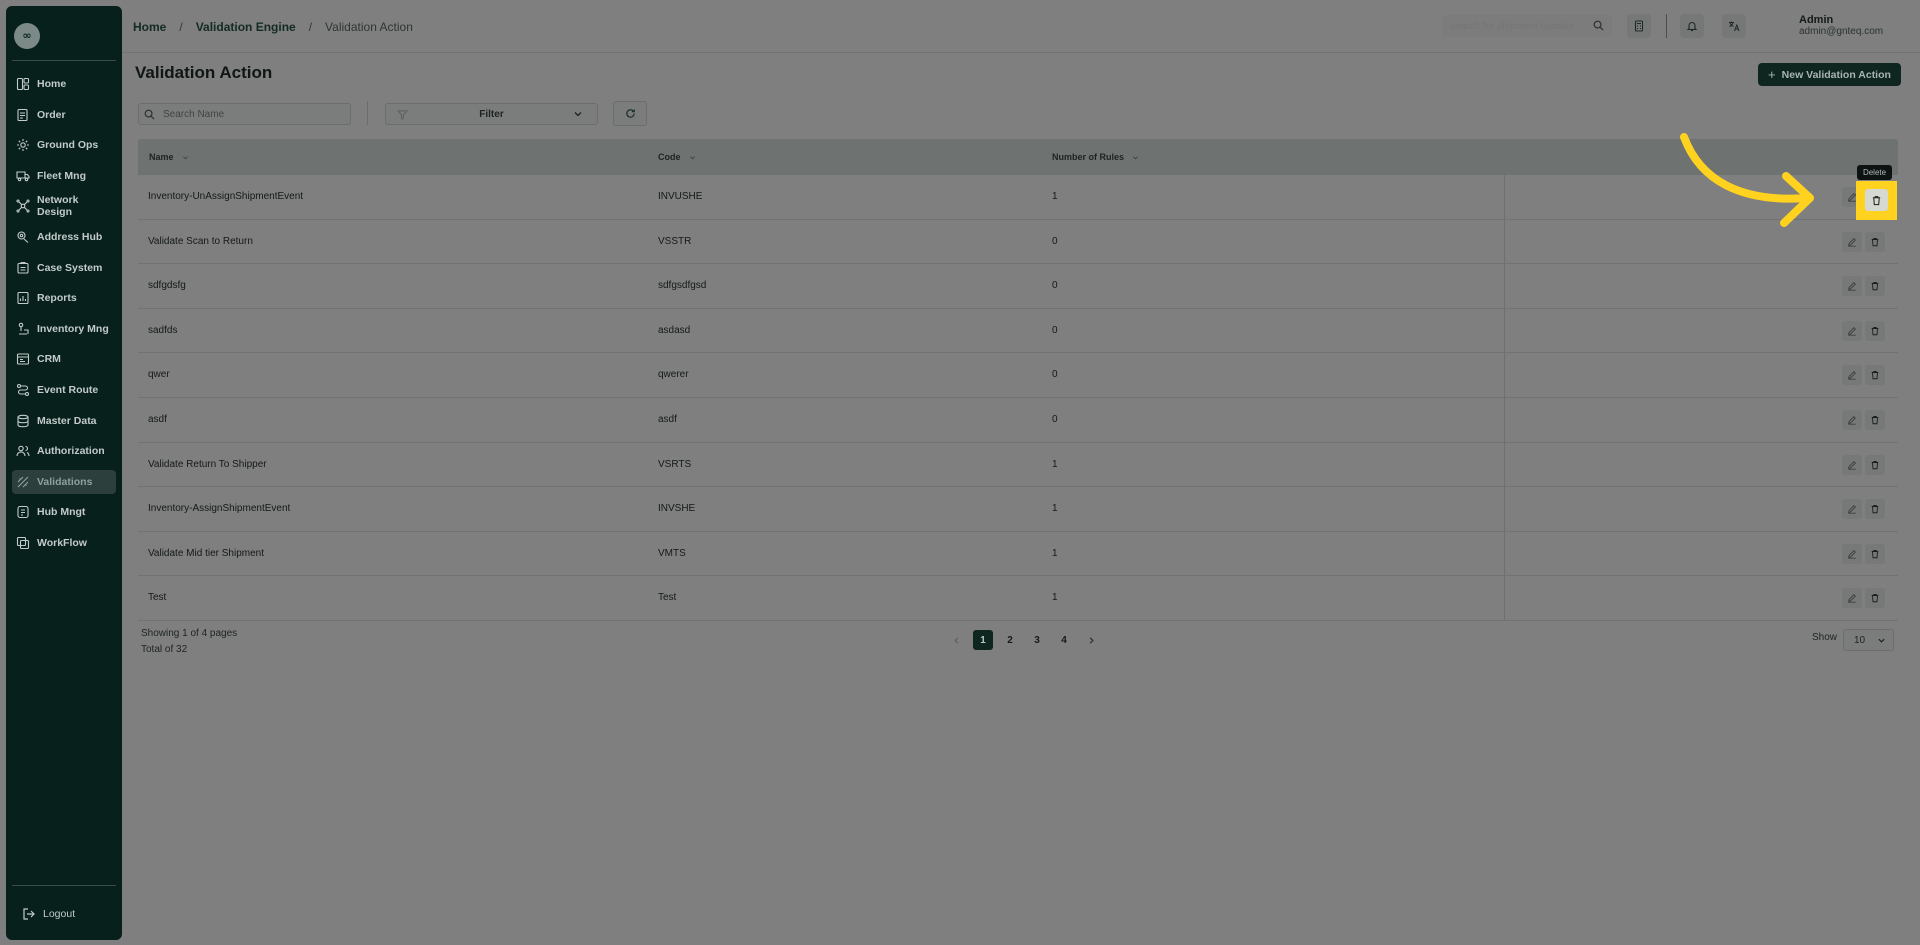 The image size is (1920, 945). Describe the element at coordinates (1018, 286) in the screenshot. I see `table-row: sdfgdsfg sdfgsdfgsd 0` at that location.